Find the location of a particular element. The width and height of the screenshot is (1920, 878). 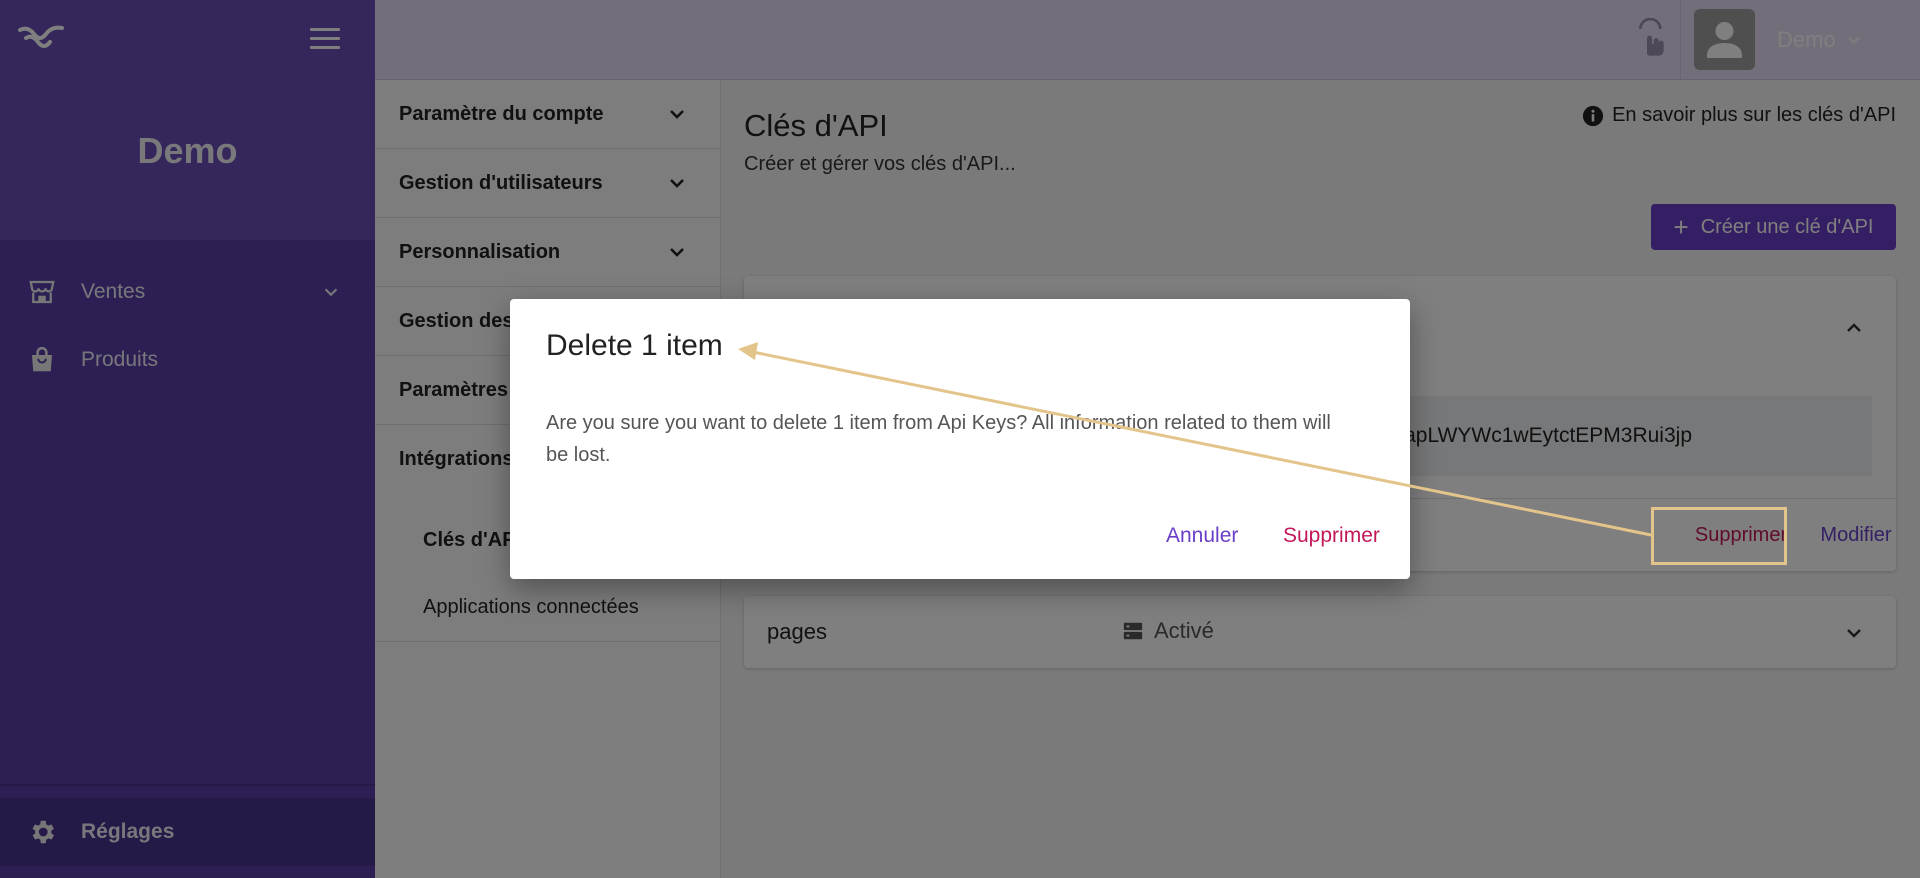

confirm-delete-button: Supprimer is located at coordinates (1331, 536).